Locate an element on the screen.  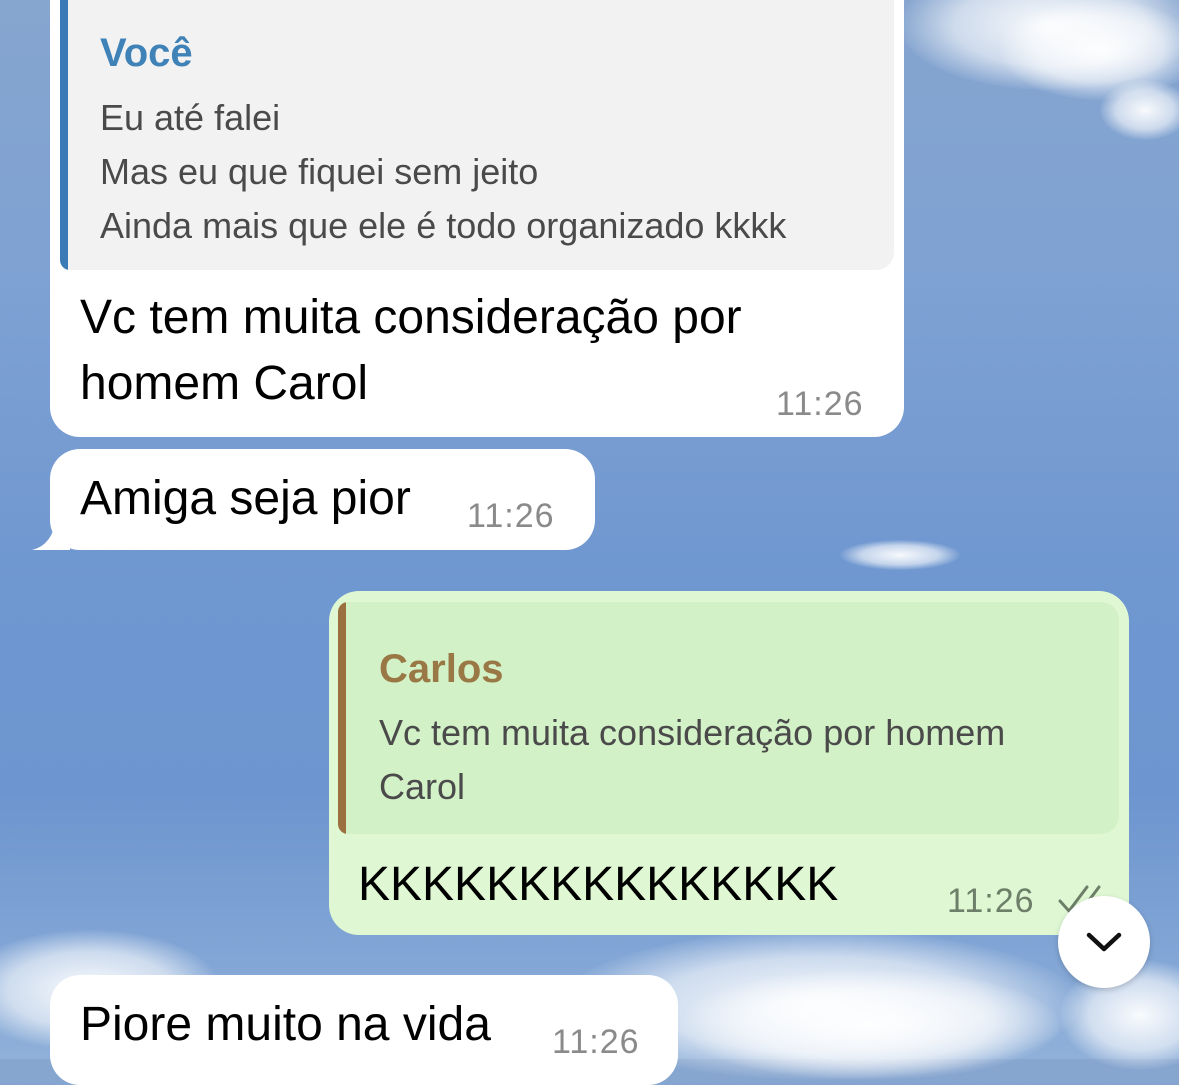
message-text: KKKKKKKKKKKKKKK is located at coordinates (598, 884).